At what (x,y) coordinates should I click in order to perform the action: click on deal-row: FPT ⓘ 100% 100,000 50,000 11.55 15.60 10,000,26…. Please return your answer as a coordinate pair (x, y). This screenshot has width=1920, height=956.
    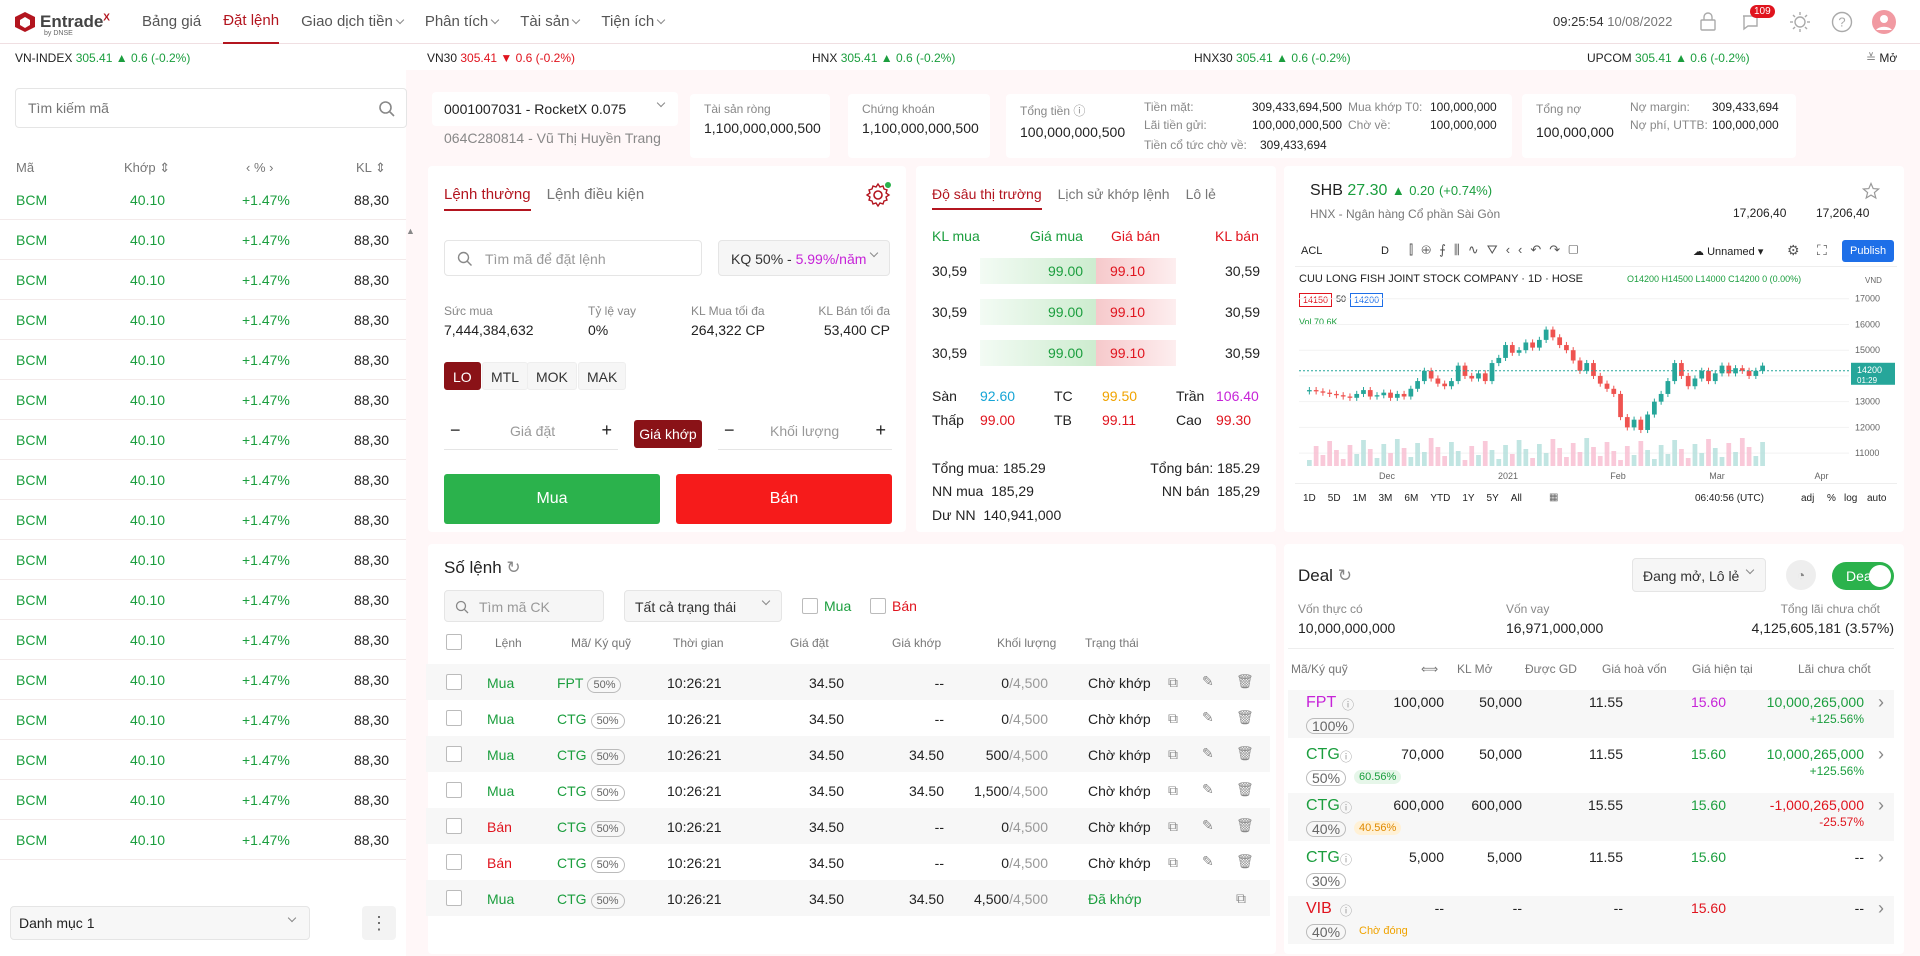
    Looking at the image, I should click on (1591, 714).